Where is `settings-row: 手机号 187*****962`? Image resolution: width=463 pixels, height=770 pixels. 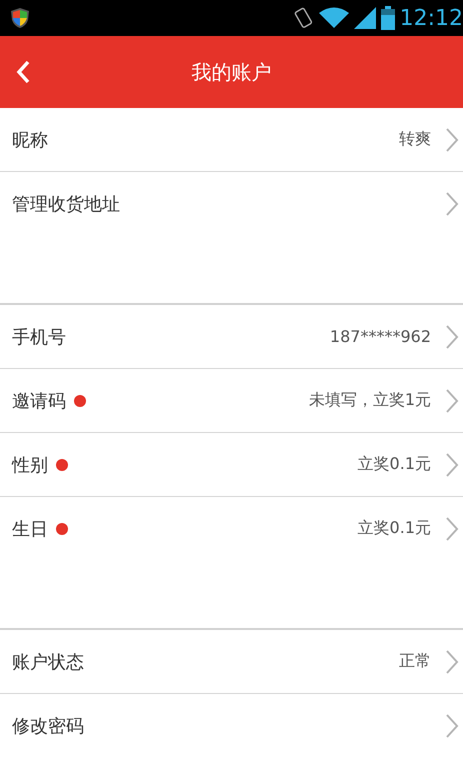
settings-row: 手机号 187*****962 is located at coordinates (231, 337).